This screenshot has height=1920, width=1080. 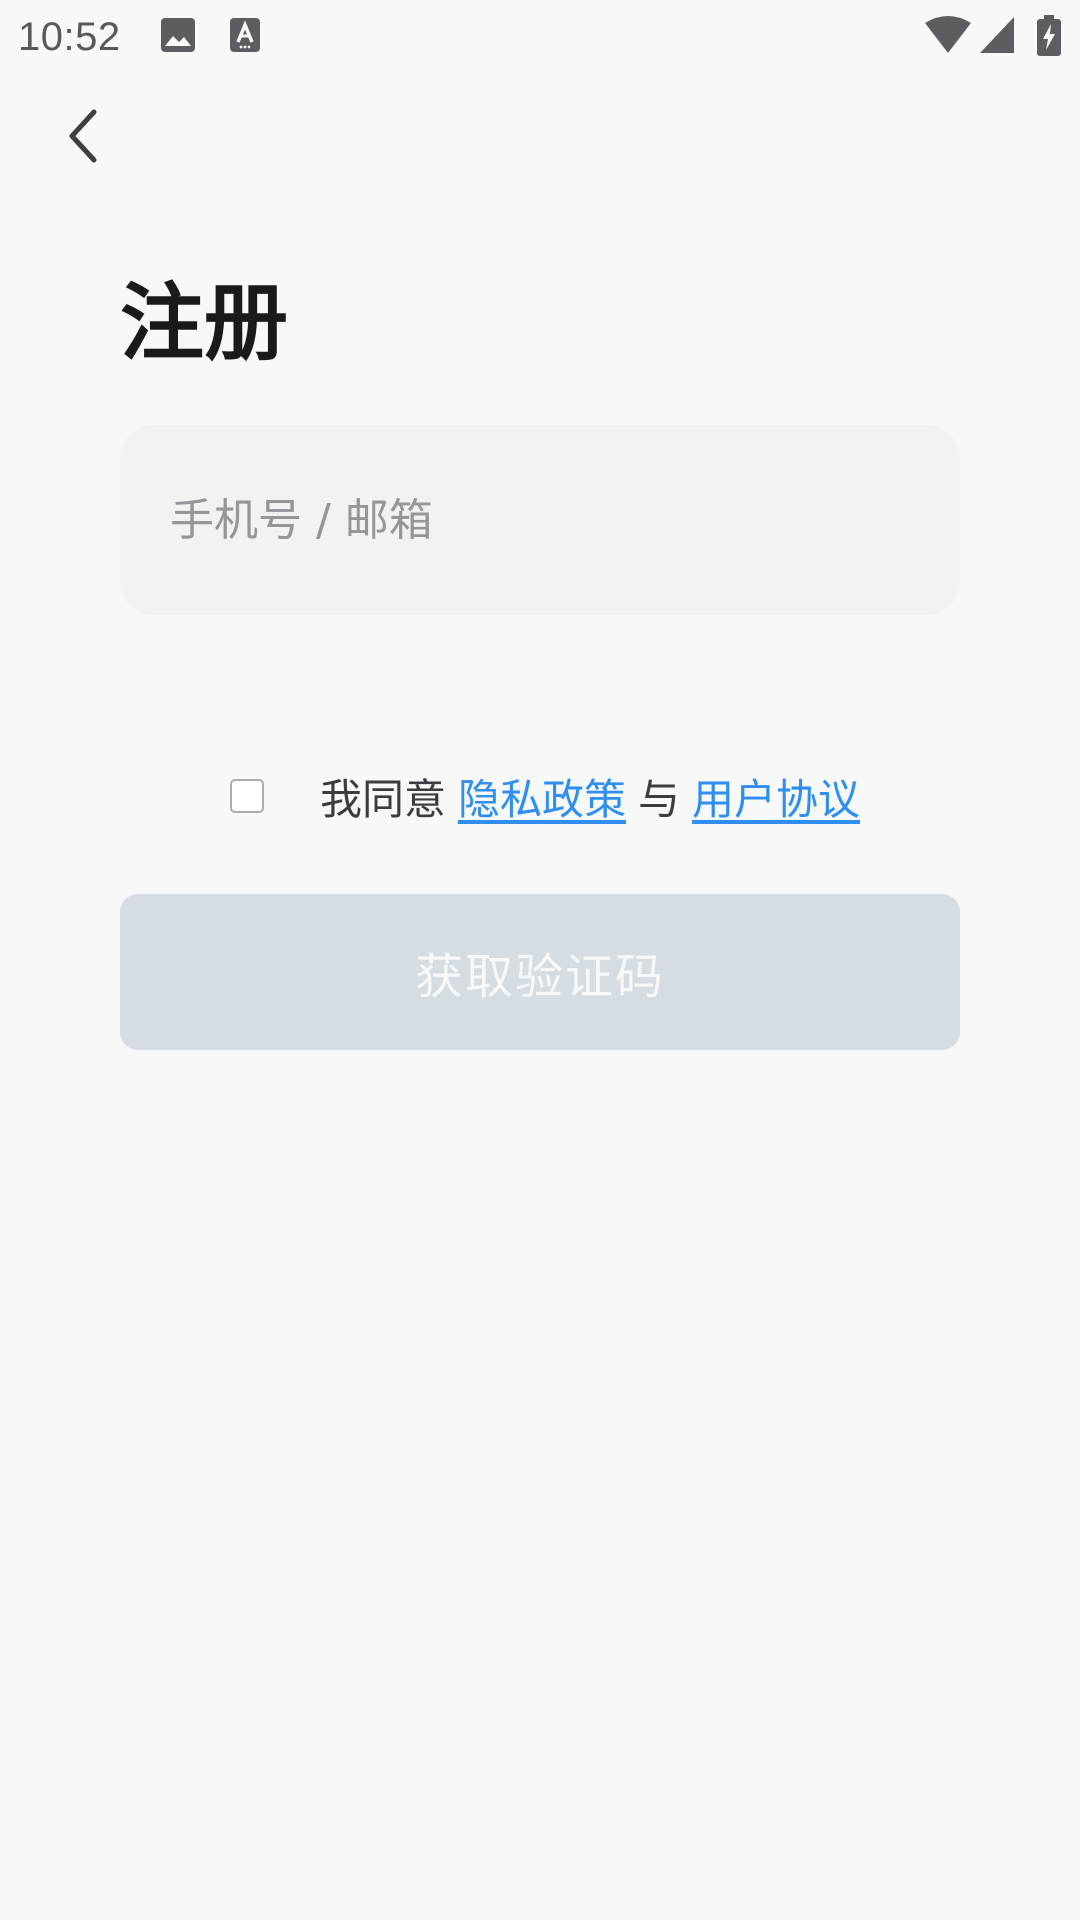 What do you see at coordinates (383, 799) in the screenshot?
I see `agreement-prefix: 我同意` at bounding box center [383, 799].